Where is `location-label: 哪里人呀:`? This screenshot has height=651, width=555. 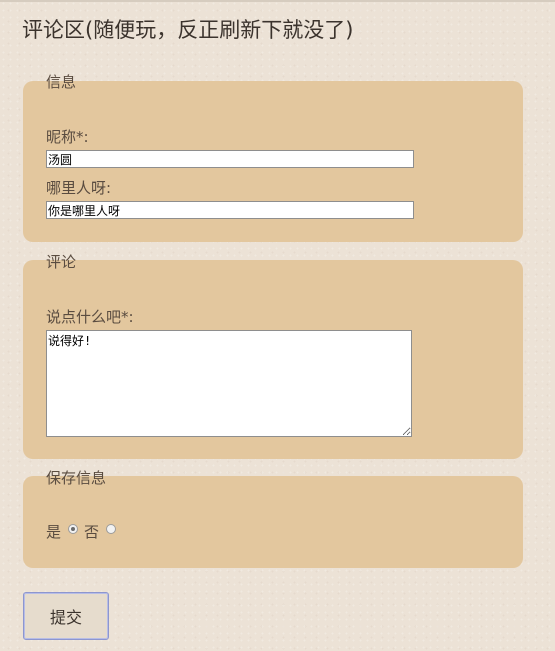
location-label: 哪里人呀: is located at coordinates (79, 188).